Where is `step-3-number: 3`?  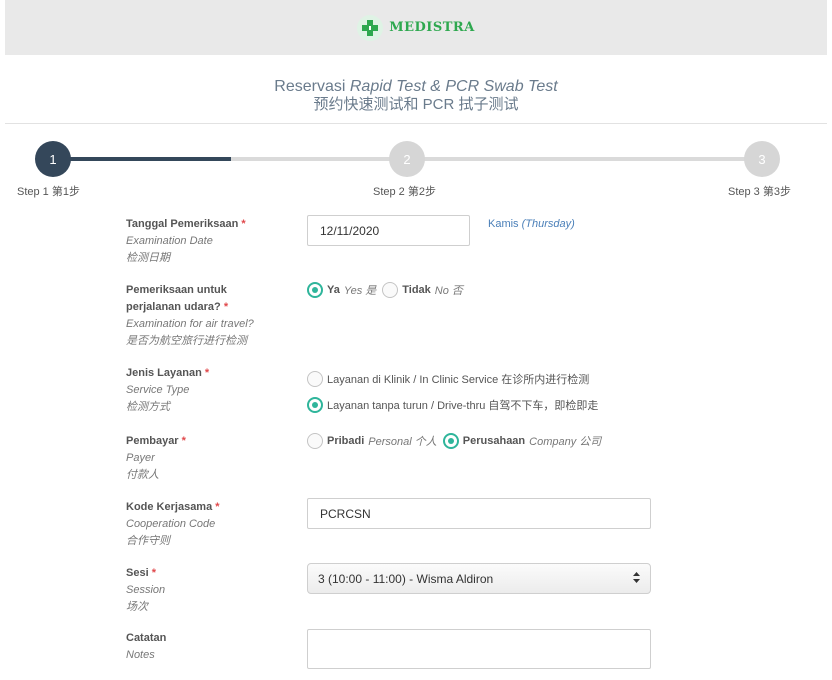 step-3-number: 3 is located at coordinates (762, 159).